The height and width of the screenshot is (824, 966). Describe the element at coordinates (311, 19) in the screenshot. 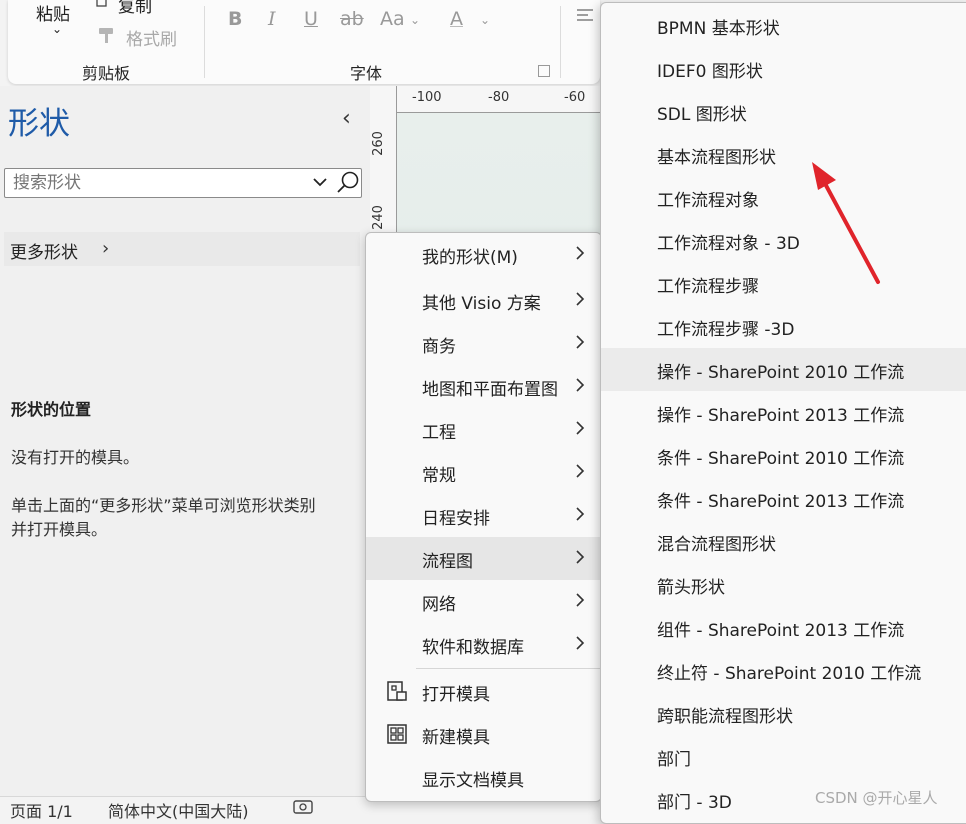

I see `underline-button: U` at that location.